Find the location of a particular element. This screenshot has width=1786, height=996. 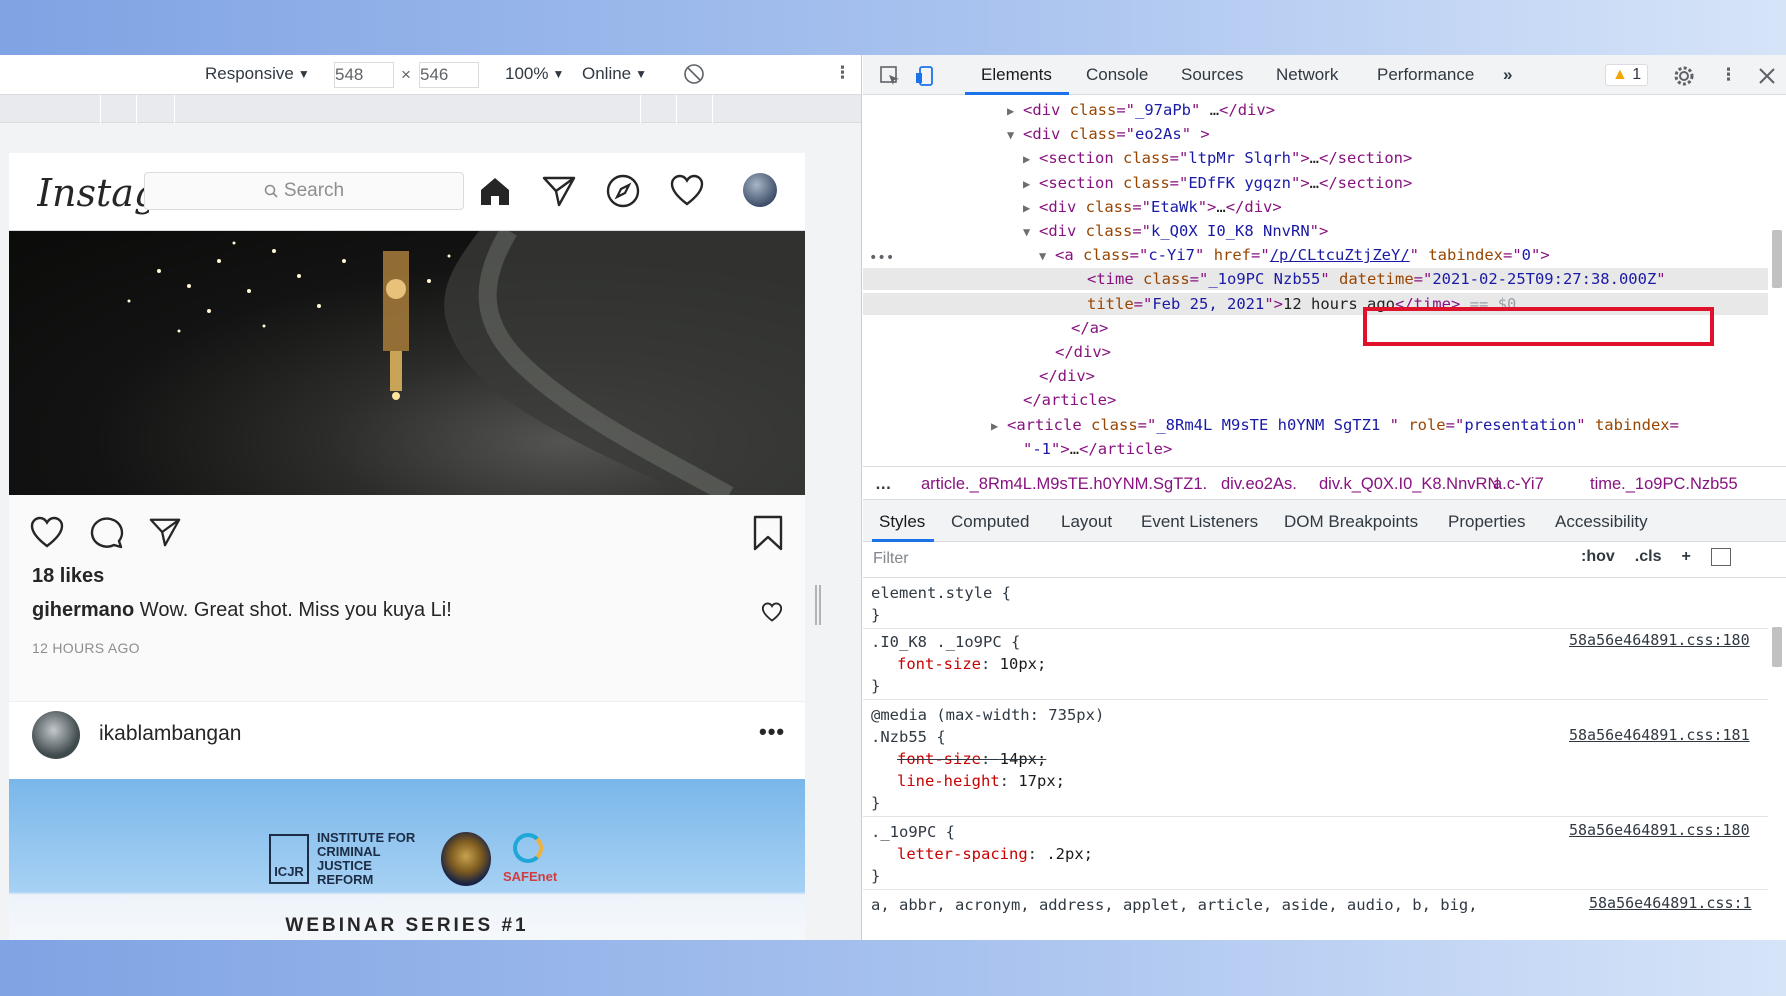

hover-state-toggle: :hov is located at coordinates (1598, 557).